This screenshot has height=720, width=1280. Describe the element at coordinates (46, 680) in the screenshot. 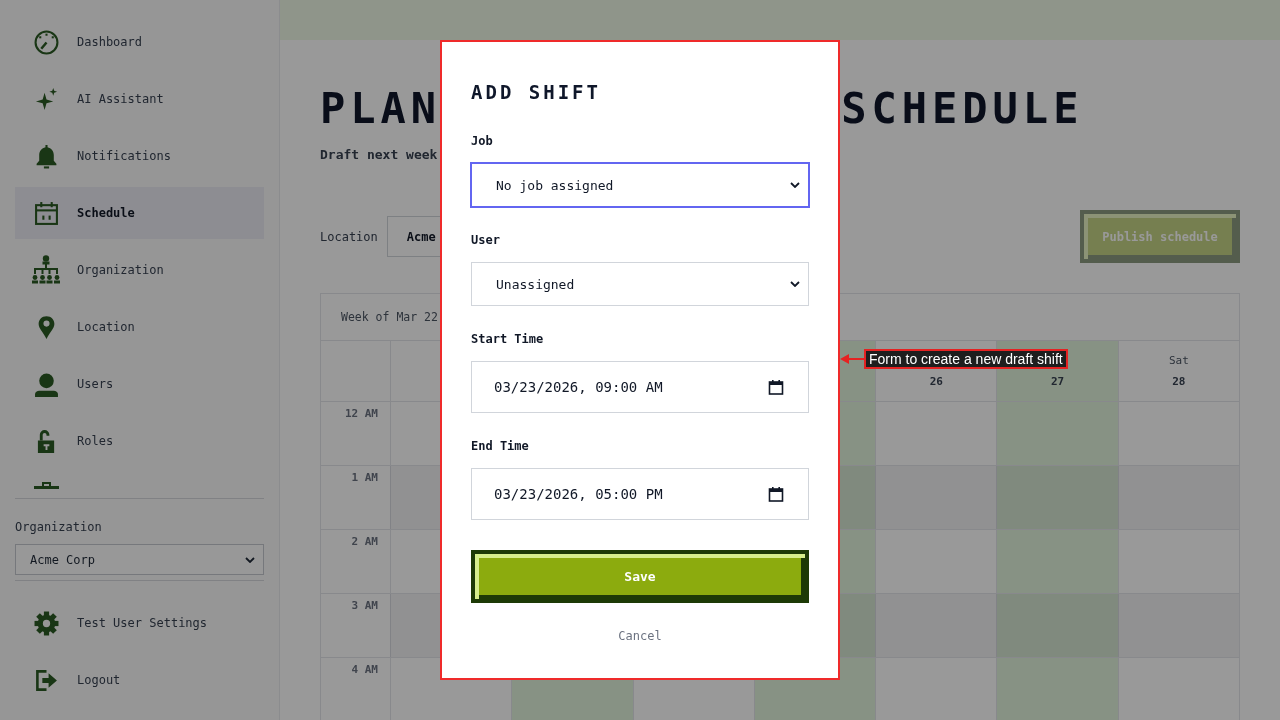

I see `logout-icon` at that location.